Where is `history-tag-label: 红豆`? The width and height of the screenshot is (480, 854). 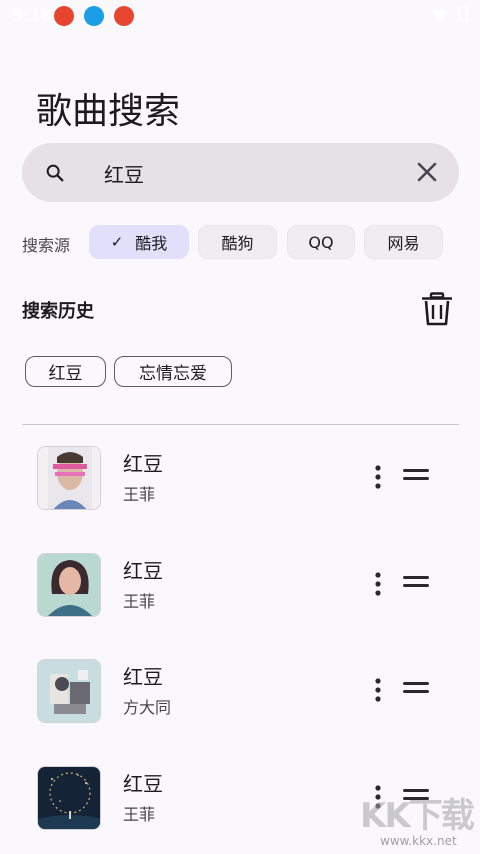
history-tag-label: 红豆 is located at coordinates (65, 374).